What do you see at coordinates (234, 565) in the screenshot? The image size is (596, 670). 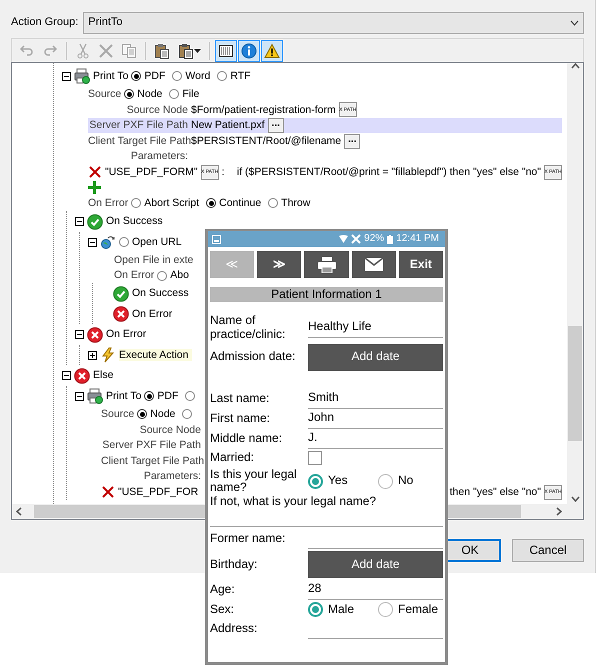 I see `field-label: Birthday:` at bounding box center [234, 565].